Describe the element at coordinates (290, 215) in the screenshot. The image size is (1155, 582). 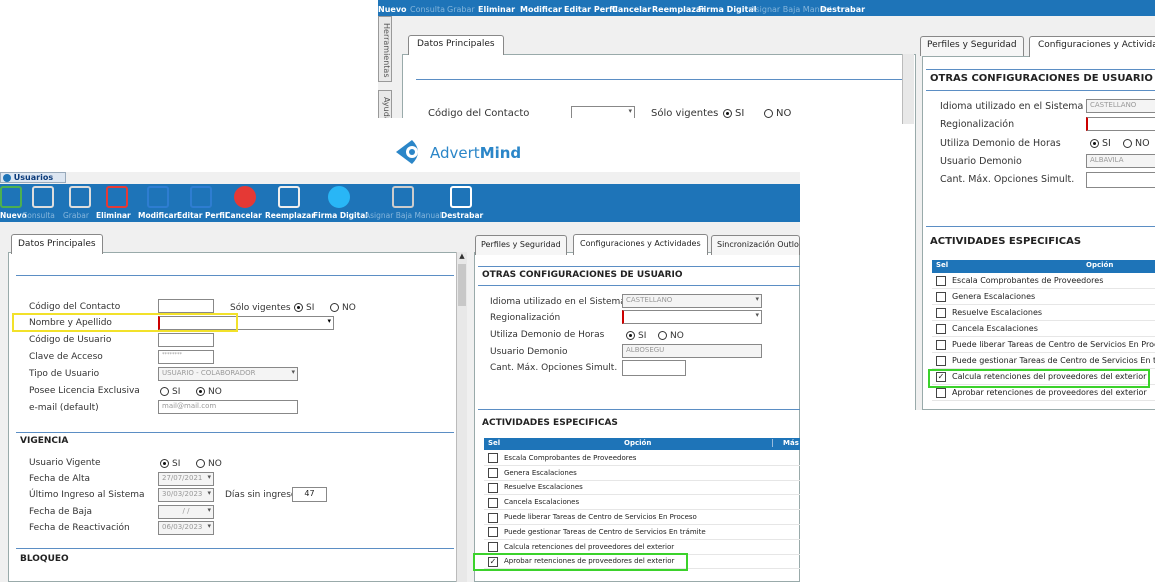
I see `reemplazar-button: Reemplazar` at that location.